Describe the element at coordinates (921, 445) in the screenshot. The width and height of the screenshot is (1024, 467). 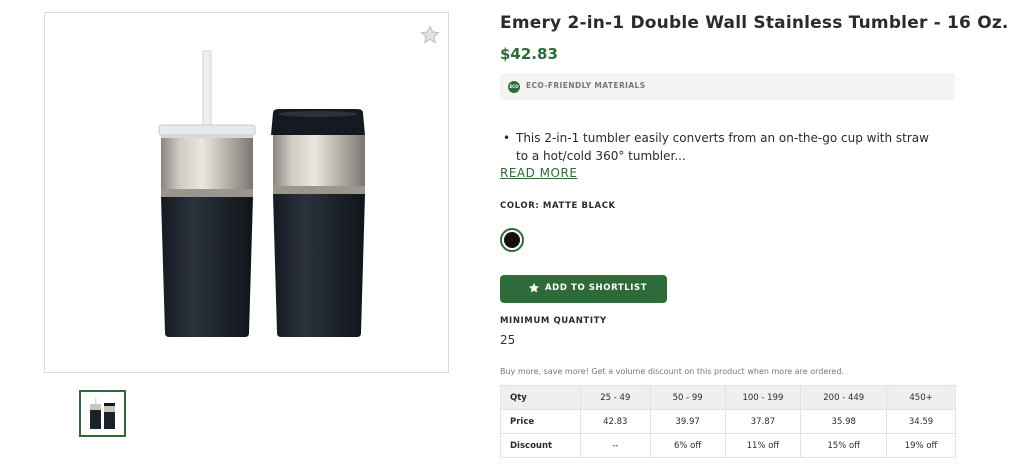
I see `table-cell: 19% off` at that location.